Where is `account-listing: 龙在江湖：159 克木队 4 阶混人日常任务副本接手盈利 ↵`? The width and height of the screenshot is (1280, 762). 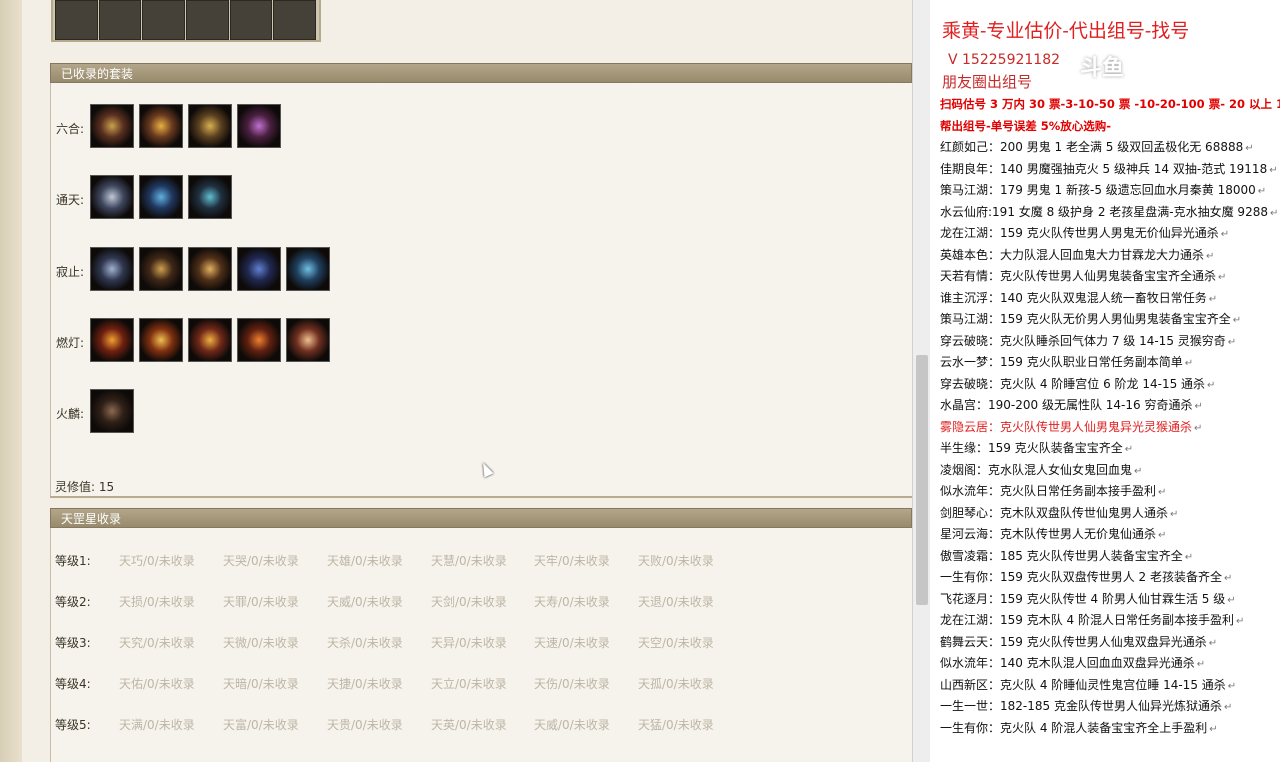 account-listing: 龙在江湖：159 克木队 4 阶混人日常任务副本接手盈利 ↵ is located at coordinates (1092, 619).